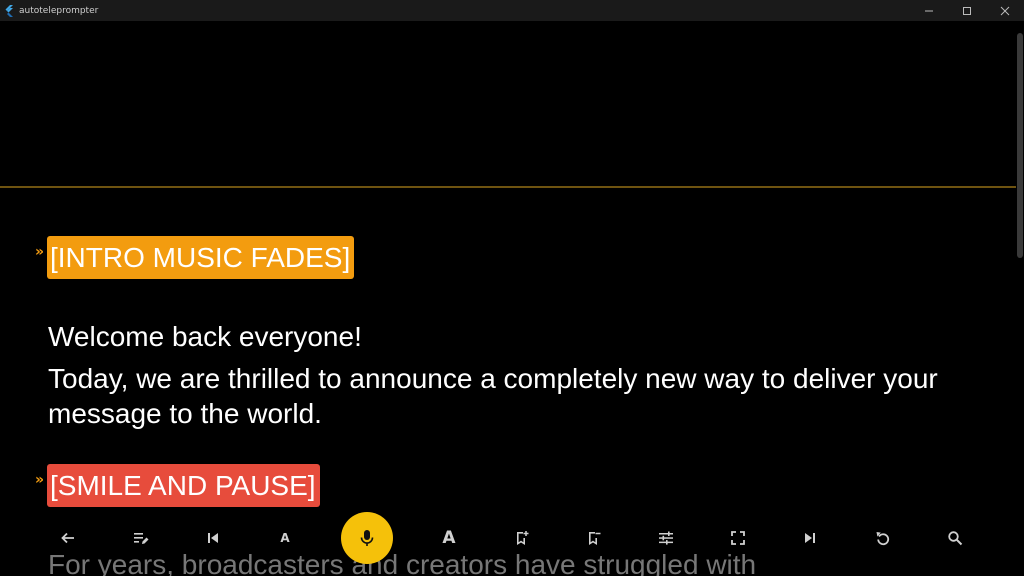 This screenshot has height=576, width=1024. What do you see at coordinates (508, 187) in the screenshot?
I see `reading-guide-line` at bounding box center [508, 187].